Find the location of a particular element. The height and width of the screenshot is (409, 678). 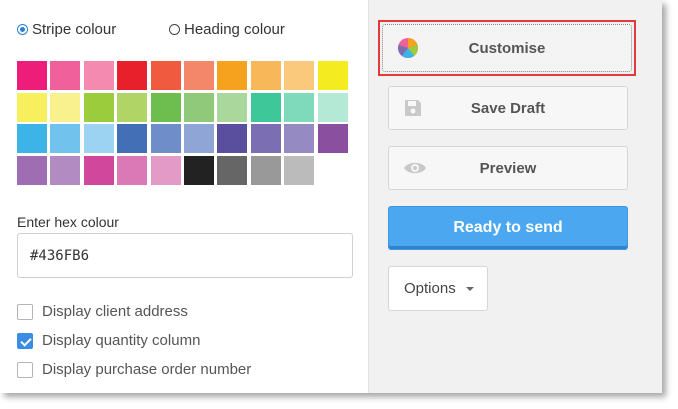

quantity-column-label: Display quantity column is located at coordinates (121, 340).